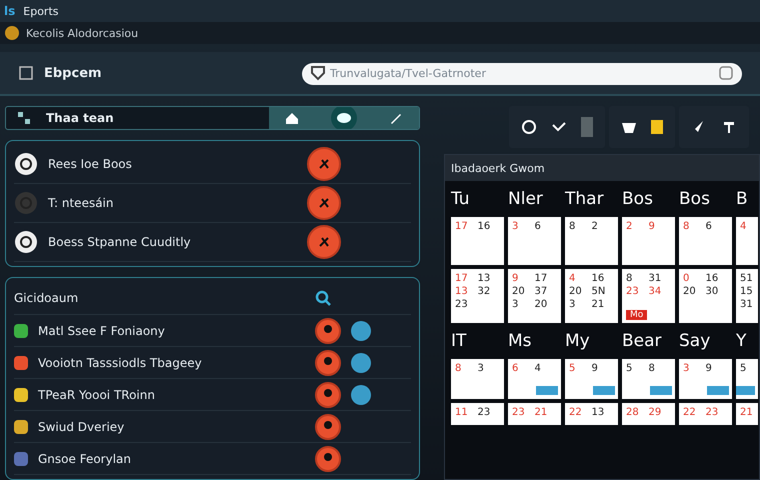  I want to click on day-number: 16, so click(485, 226).